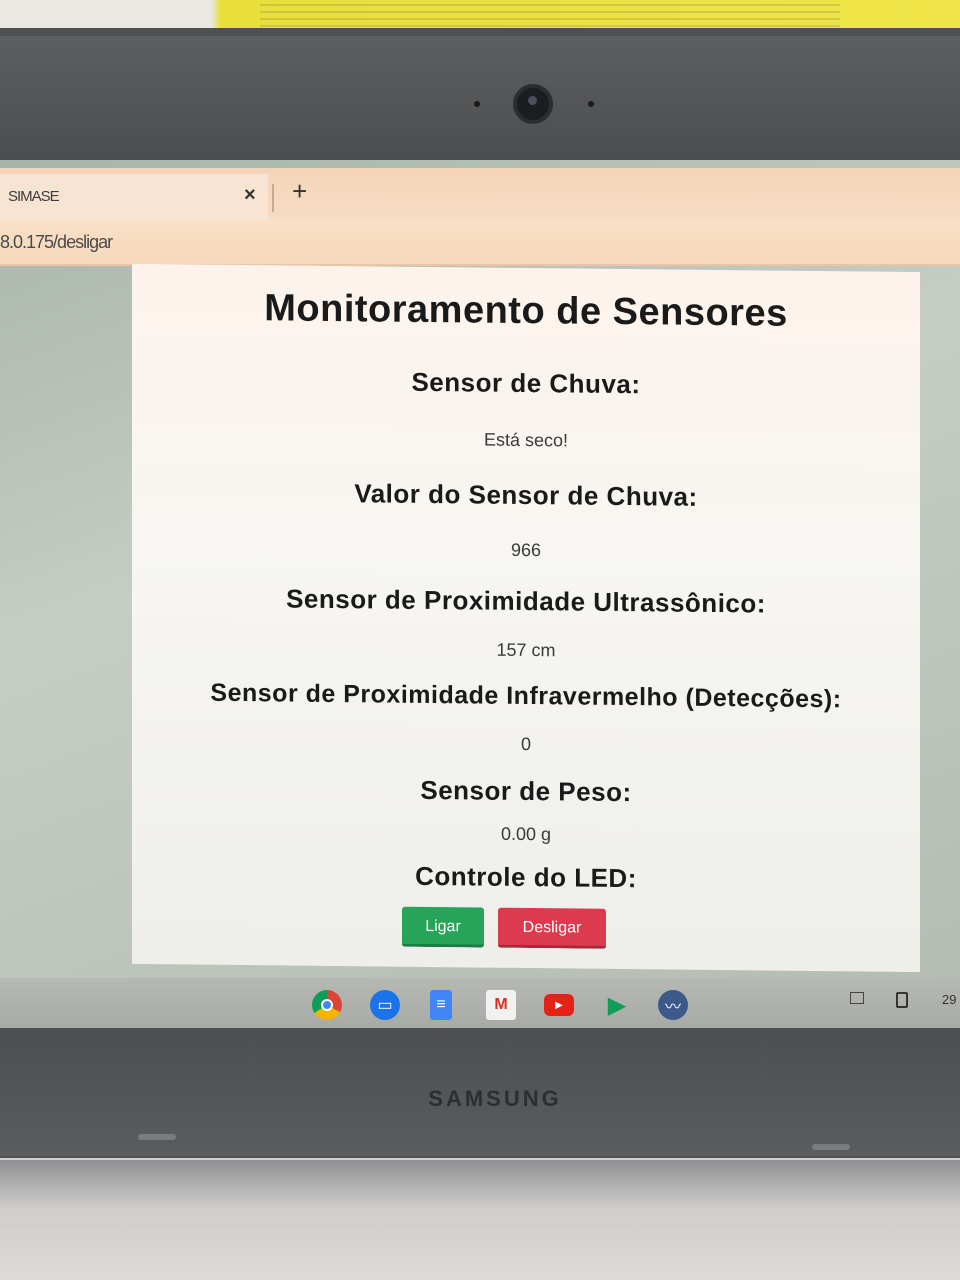 The width and height of the screenshot is (960, 1280). What do you see at coordinates (495, 1098) in the screenshot?
I see `brand-logo: SAMSUNG` at bounding box center [495, 1098].